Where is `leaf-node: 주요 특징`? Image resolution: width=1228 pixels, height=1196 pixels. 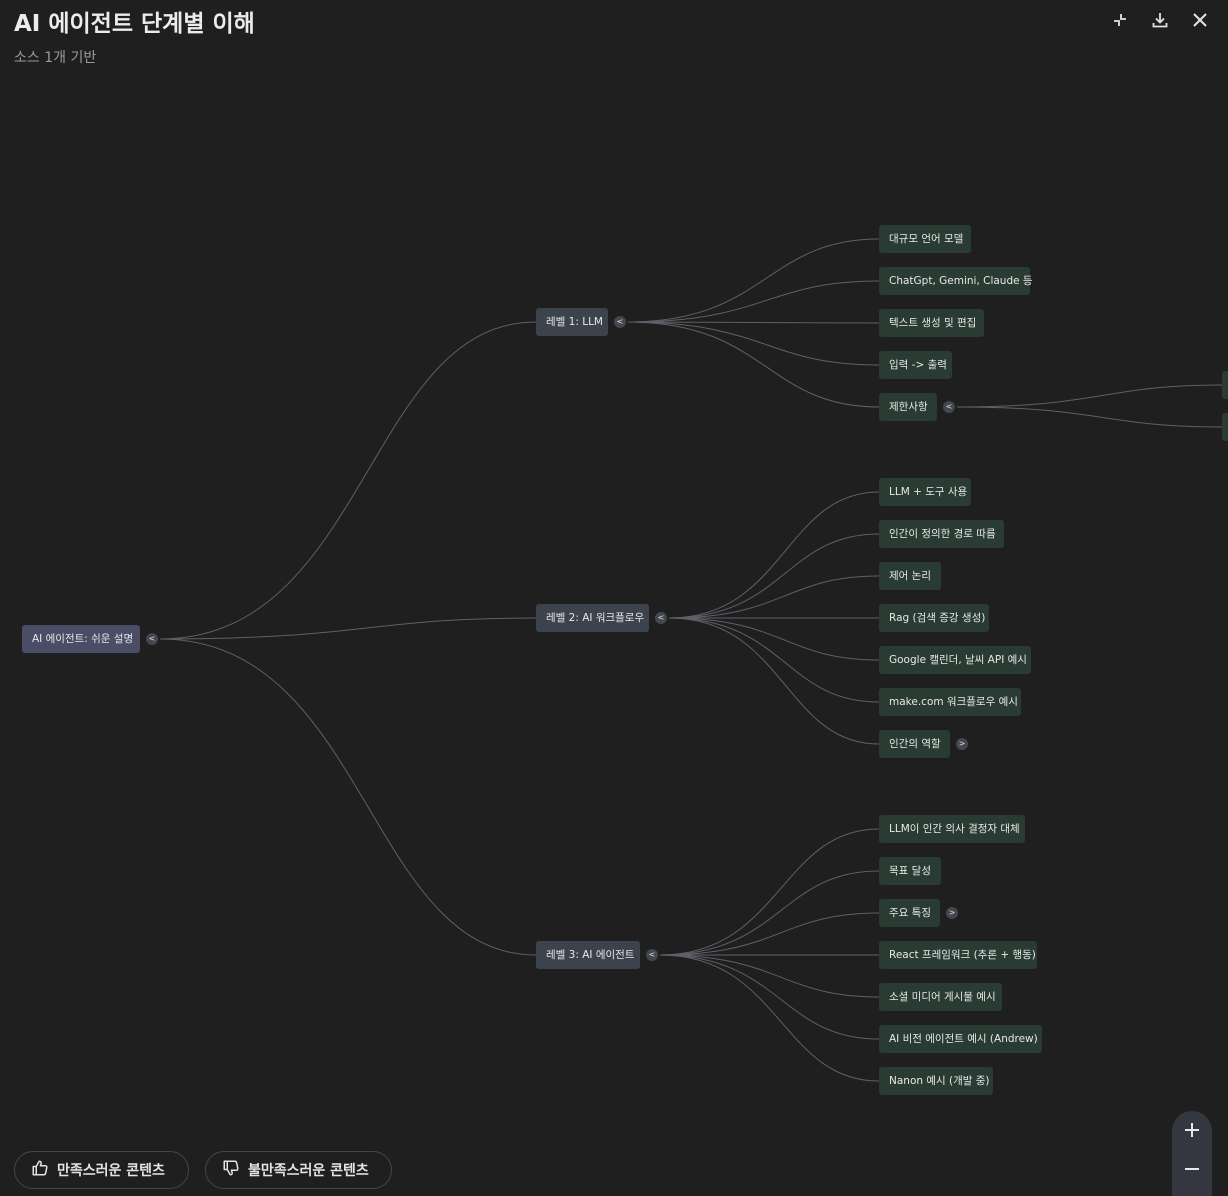
leaf-node: 주요 특징 is located at coordinates (909, 913).